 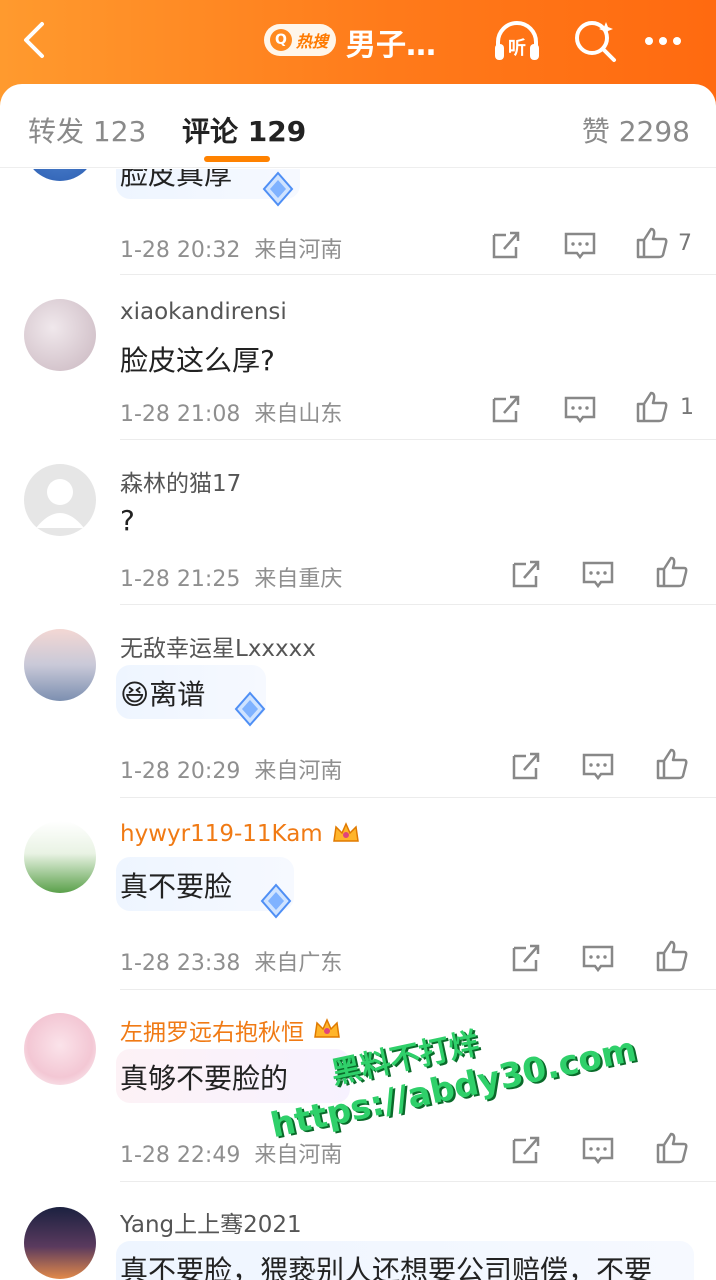 I want to click on comment-meta: 1-28 21:25 来自重庆, so click(x=231, y=577).